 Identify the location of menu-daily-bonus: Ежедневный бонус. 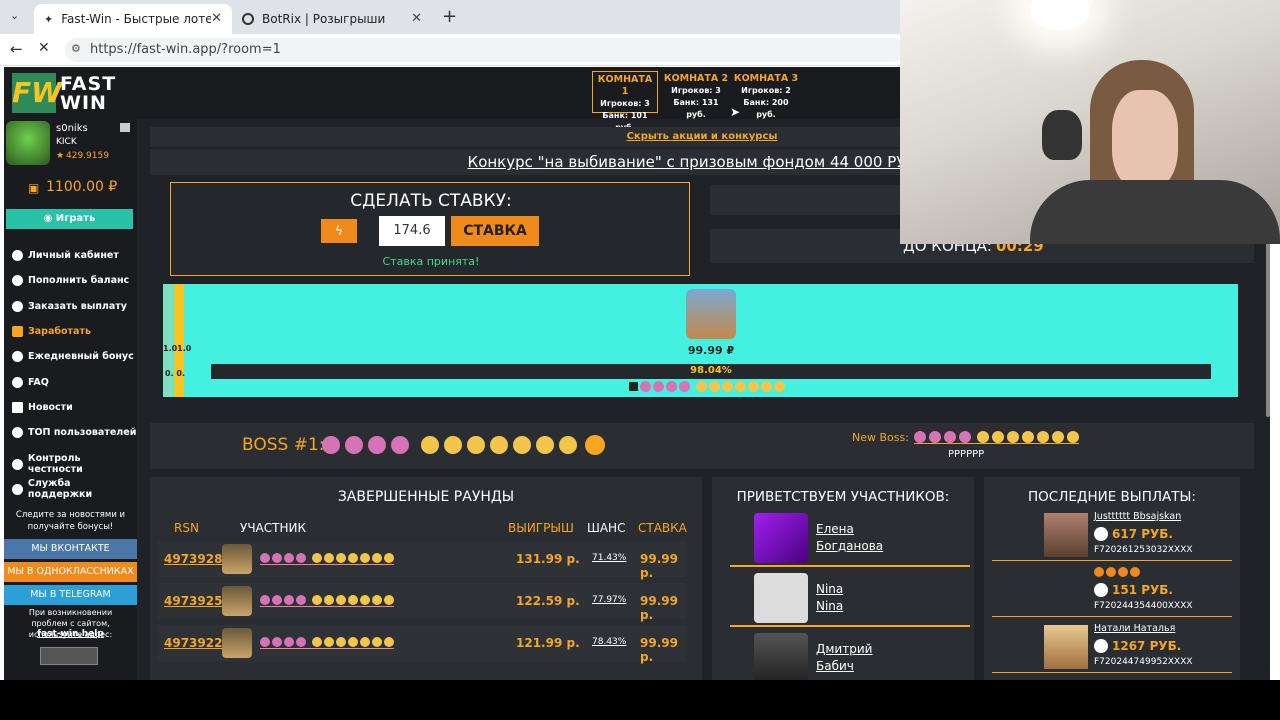
(73, 356).